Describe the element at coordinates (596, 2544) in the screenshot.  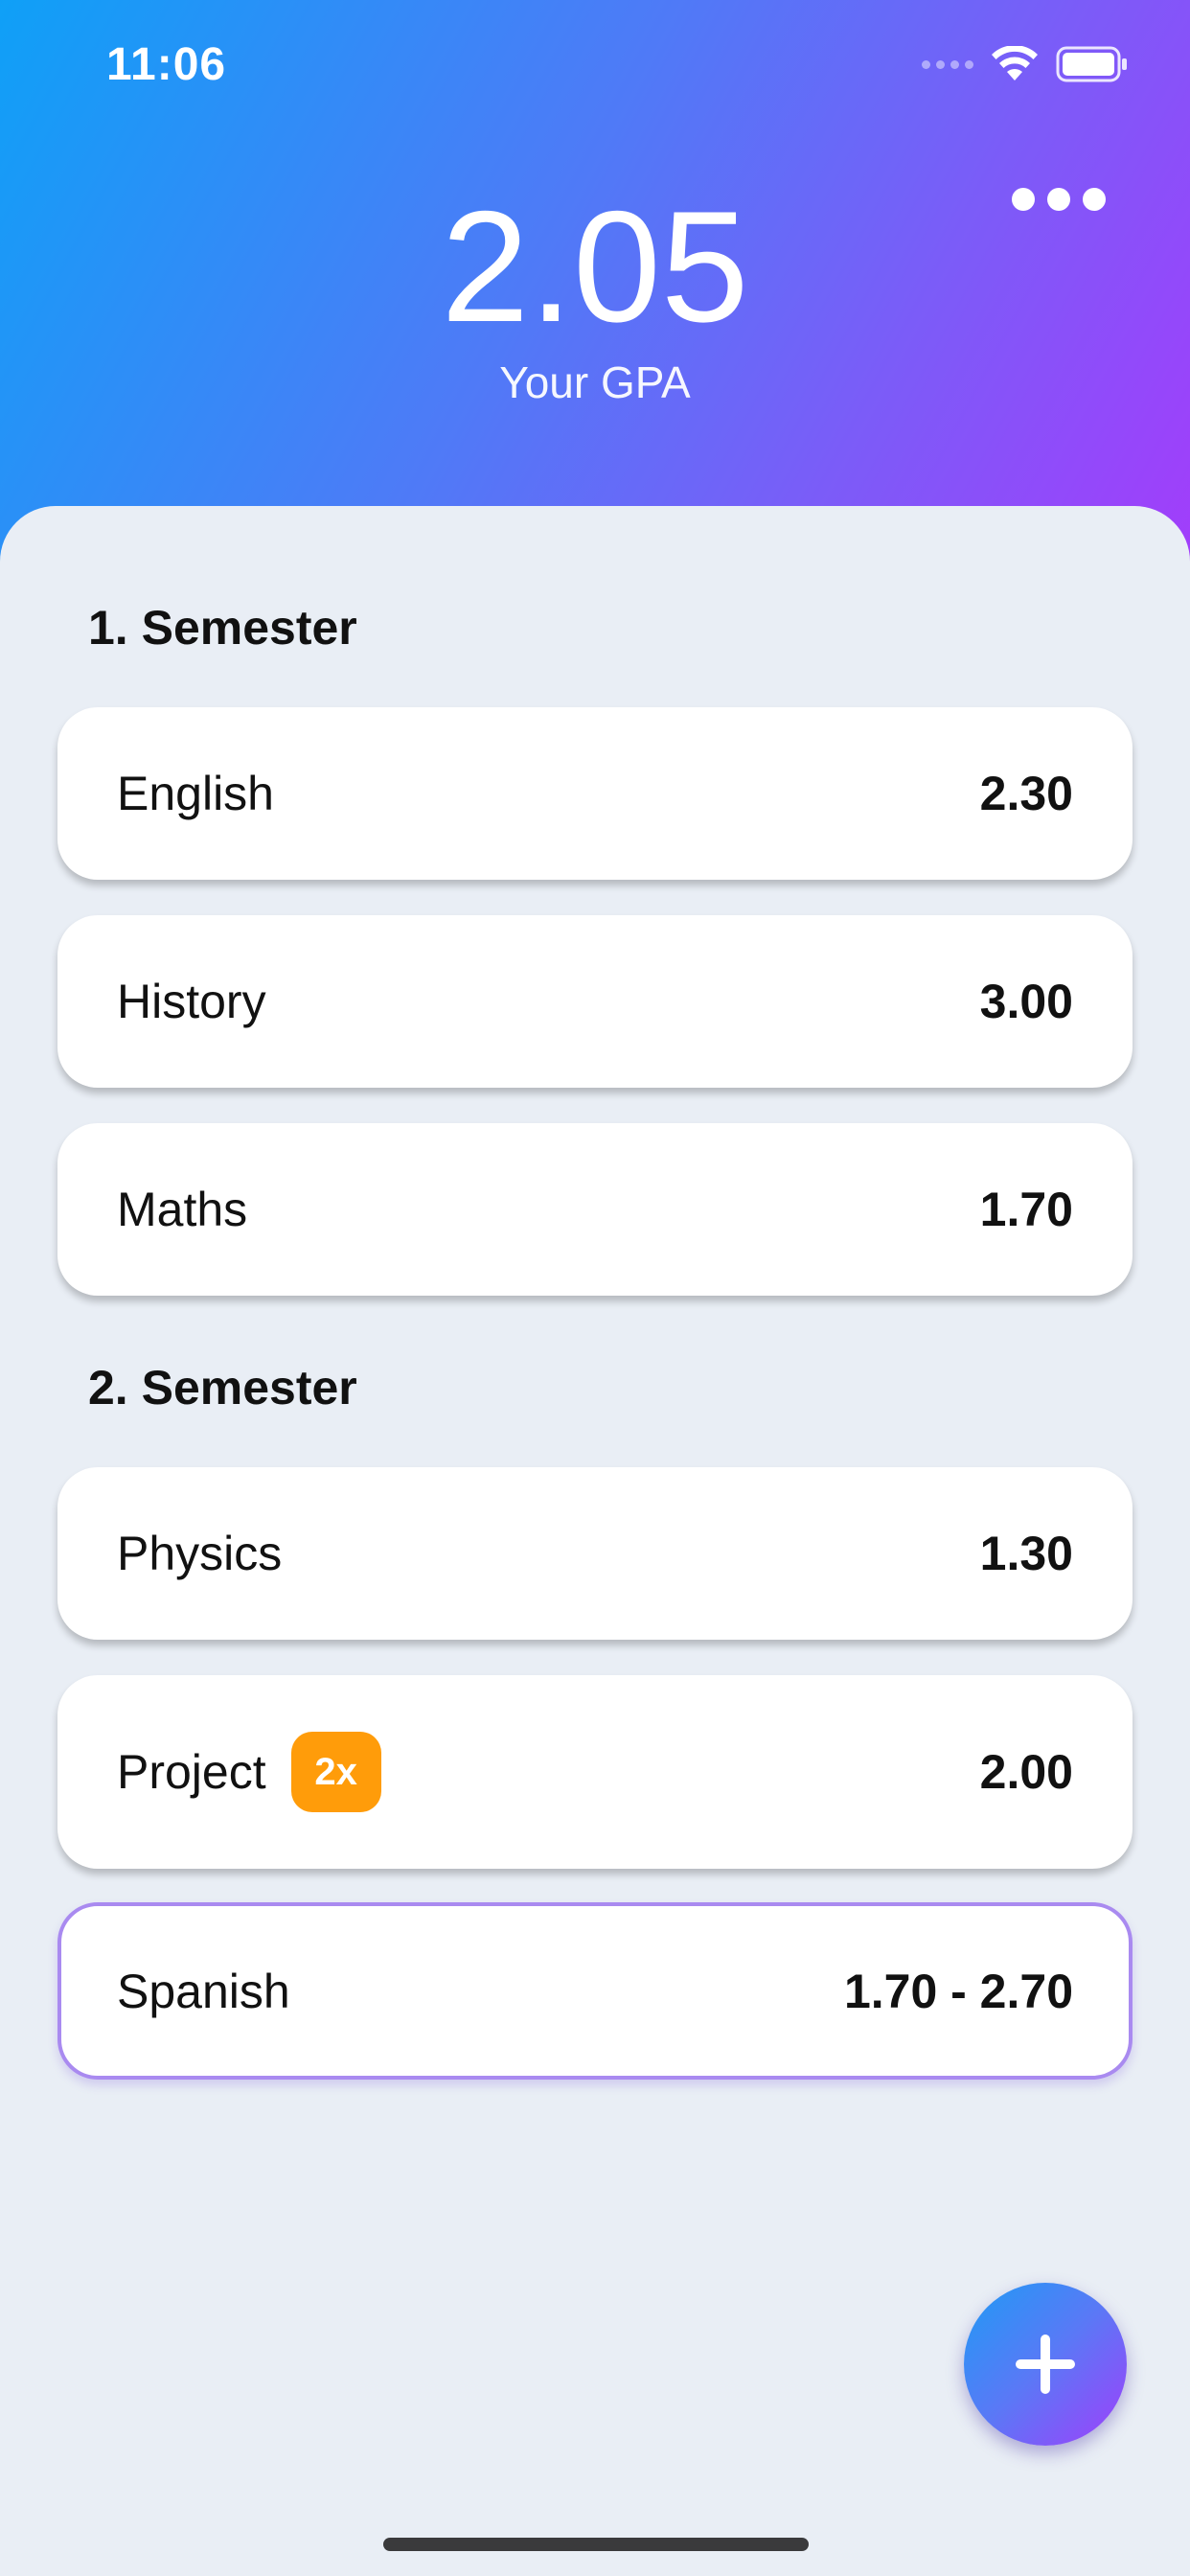
I see `home-indicator` at that location.